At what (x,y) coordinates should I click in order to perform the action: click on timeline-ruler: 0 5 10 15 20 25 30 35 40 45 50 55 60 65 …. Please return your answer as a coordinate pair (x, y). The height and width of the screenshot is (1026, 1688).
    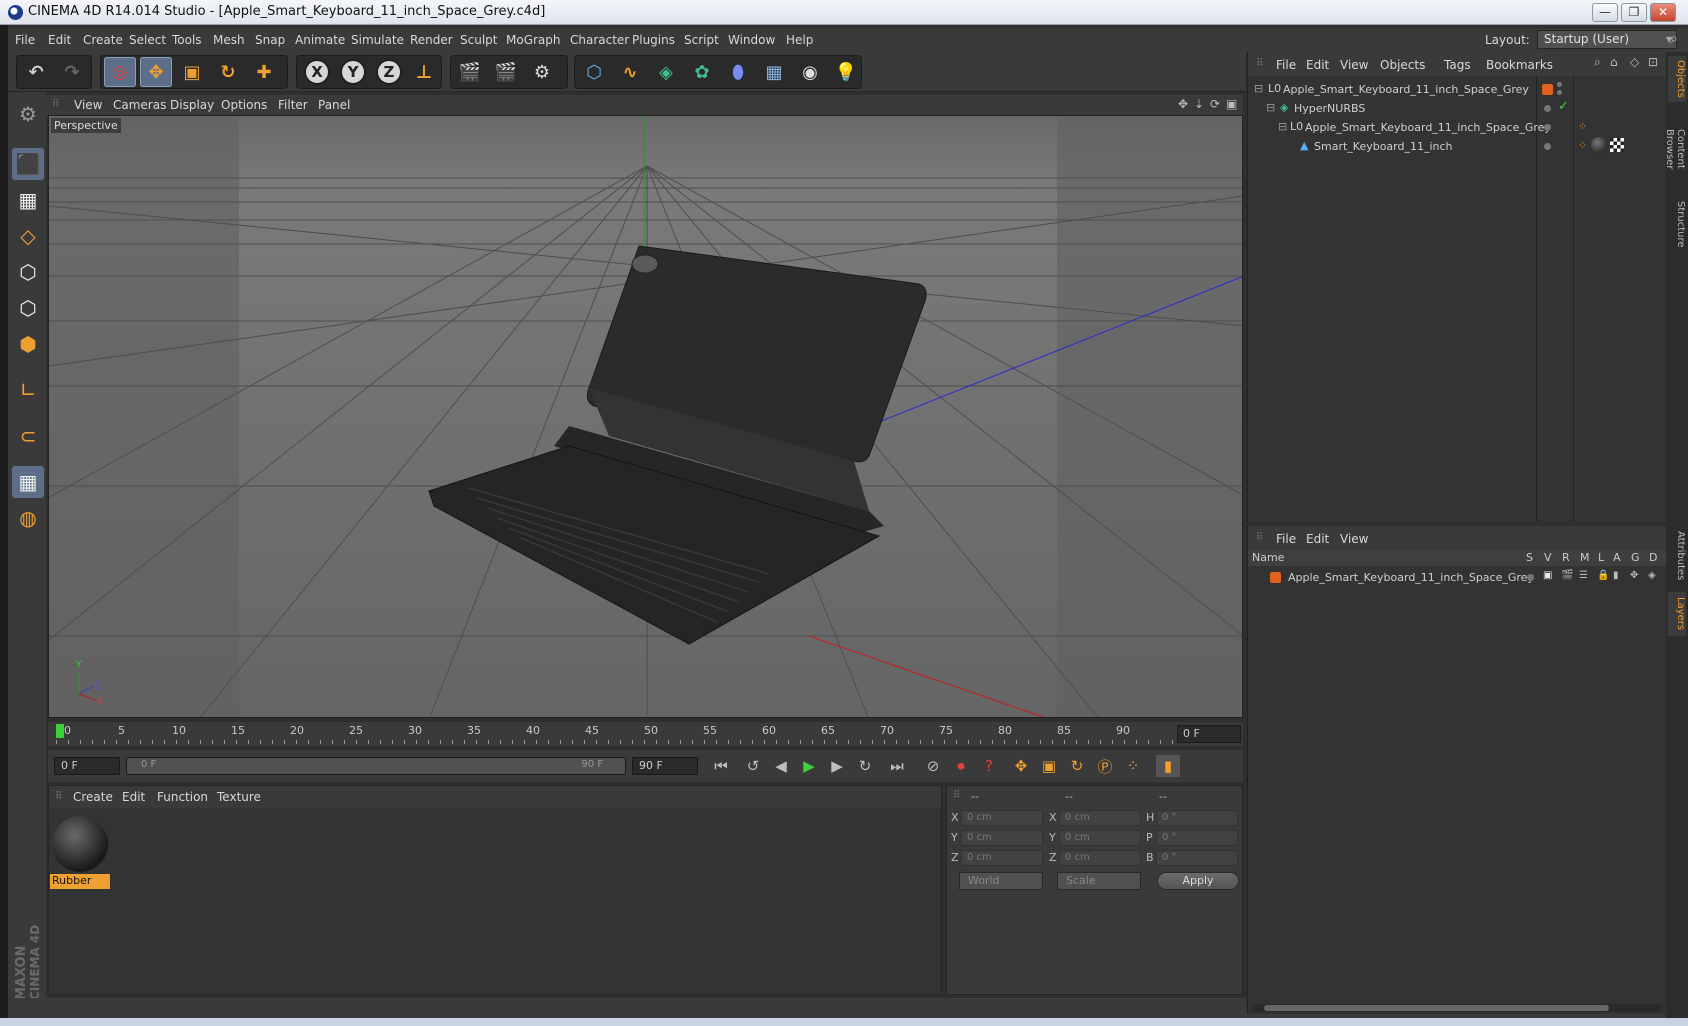
    Looking at the image, I should click on (645, 734).